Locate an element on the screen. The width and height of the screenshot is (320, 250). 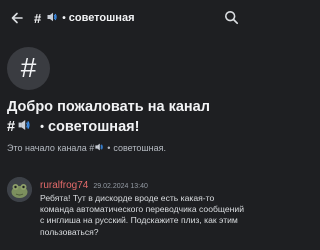
channel-icon-circle: # is located at coordinates (28, 68).